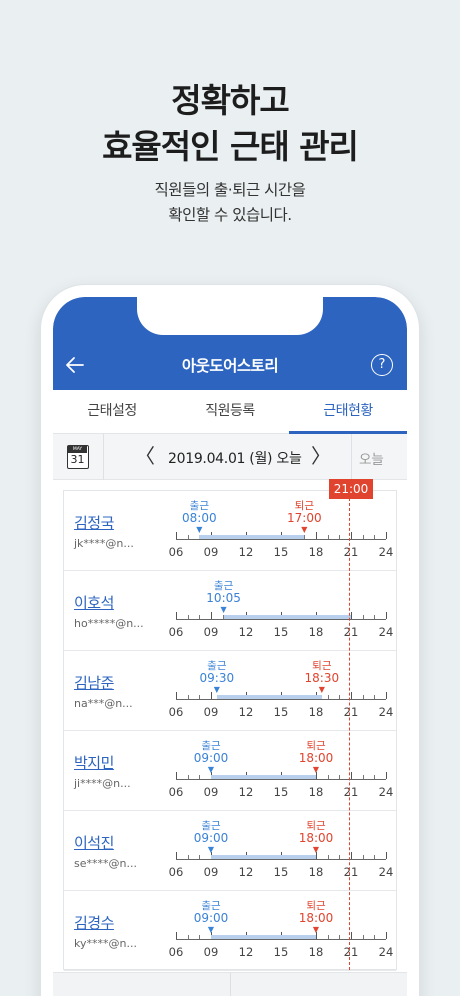  What do you see at coordinates (382, 365) in the screenshot?
I see `help-icon: ?` at bounding box center [382, 365].